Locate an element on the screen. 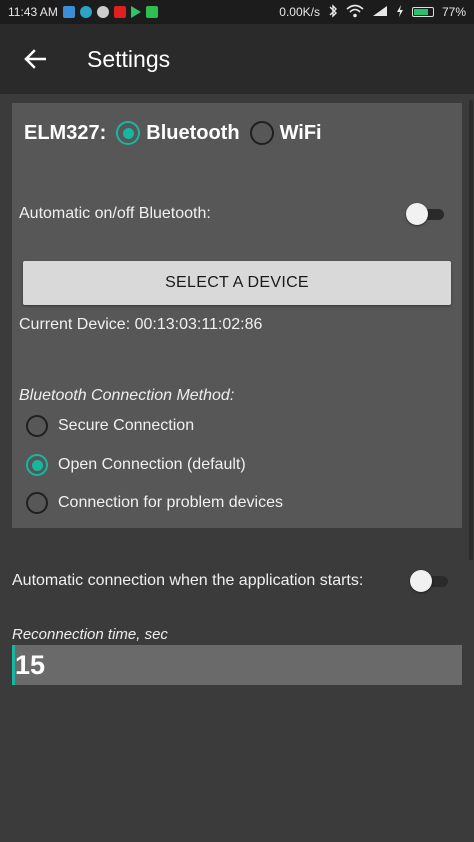 This screenshot has width=474, height=842. elm-option-label: Bluetooth is located at coordinates (193, 132).